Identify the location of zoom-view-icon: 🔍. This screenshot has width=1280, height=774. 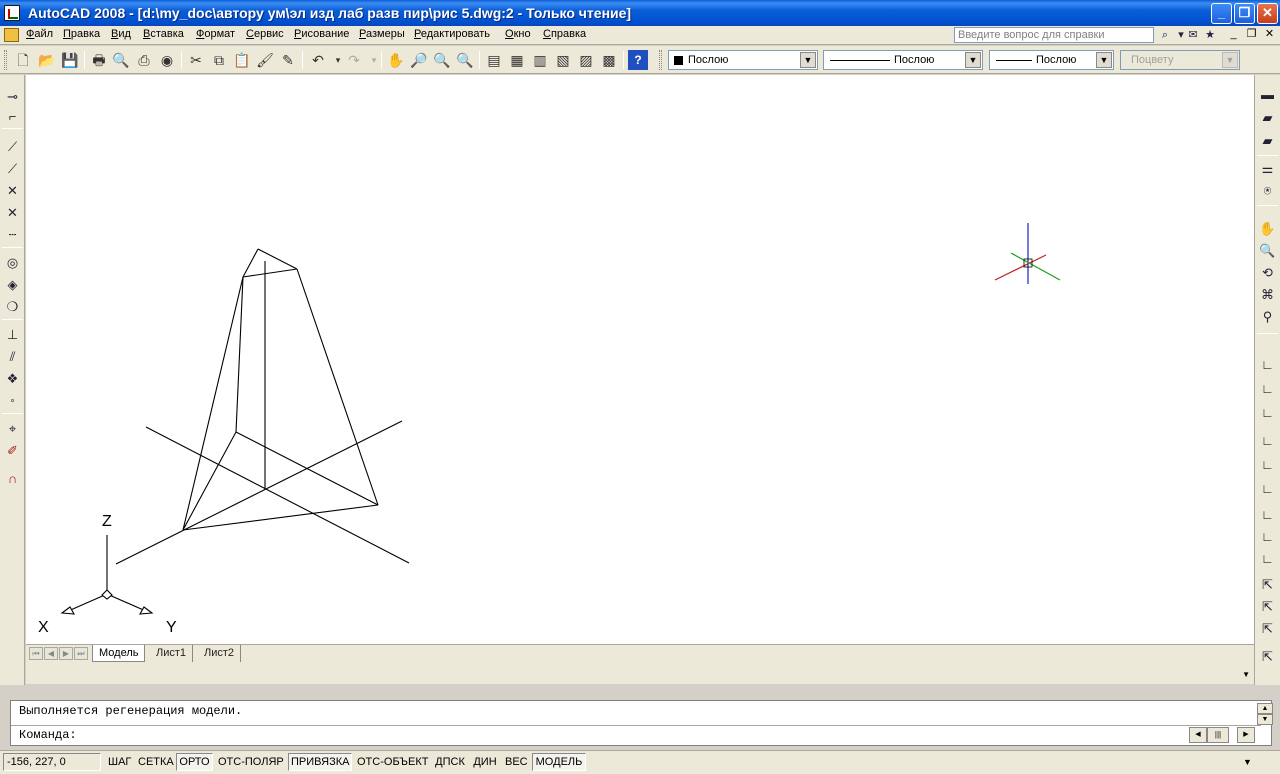
(1267, 250).